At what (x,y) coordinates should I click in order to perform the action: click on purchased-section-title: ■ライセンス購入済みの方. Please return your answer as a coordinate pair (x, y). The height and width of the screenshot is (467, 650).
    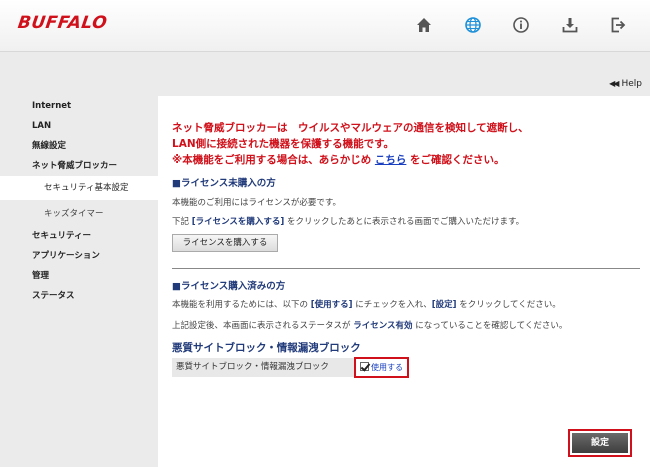
    Looking at the image, I should click on (229, 286).